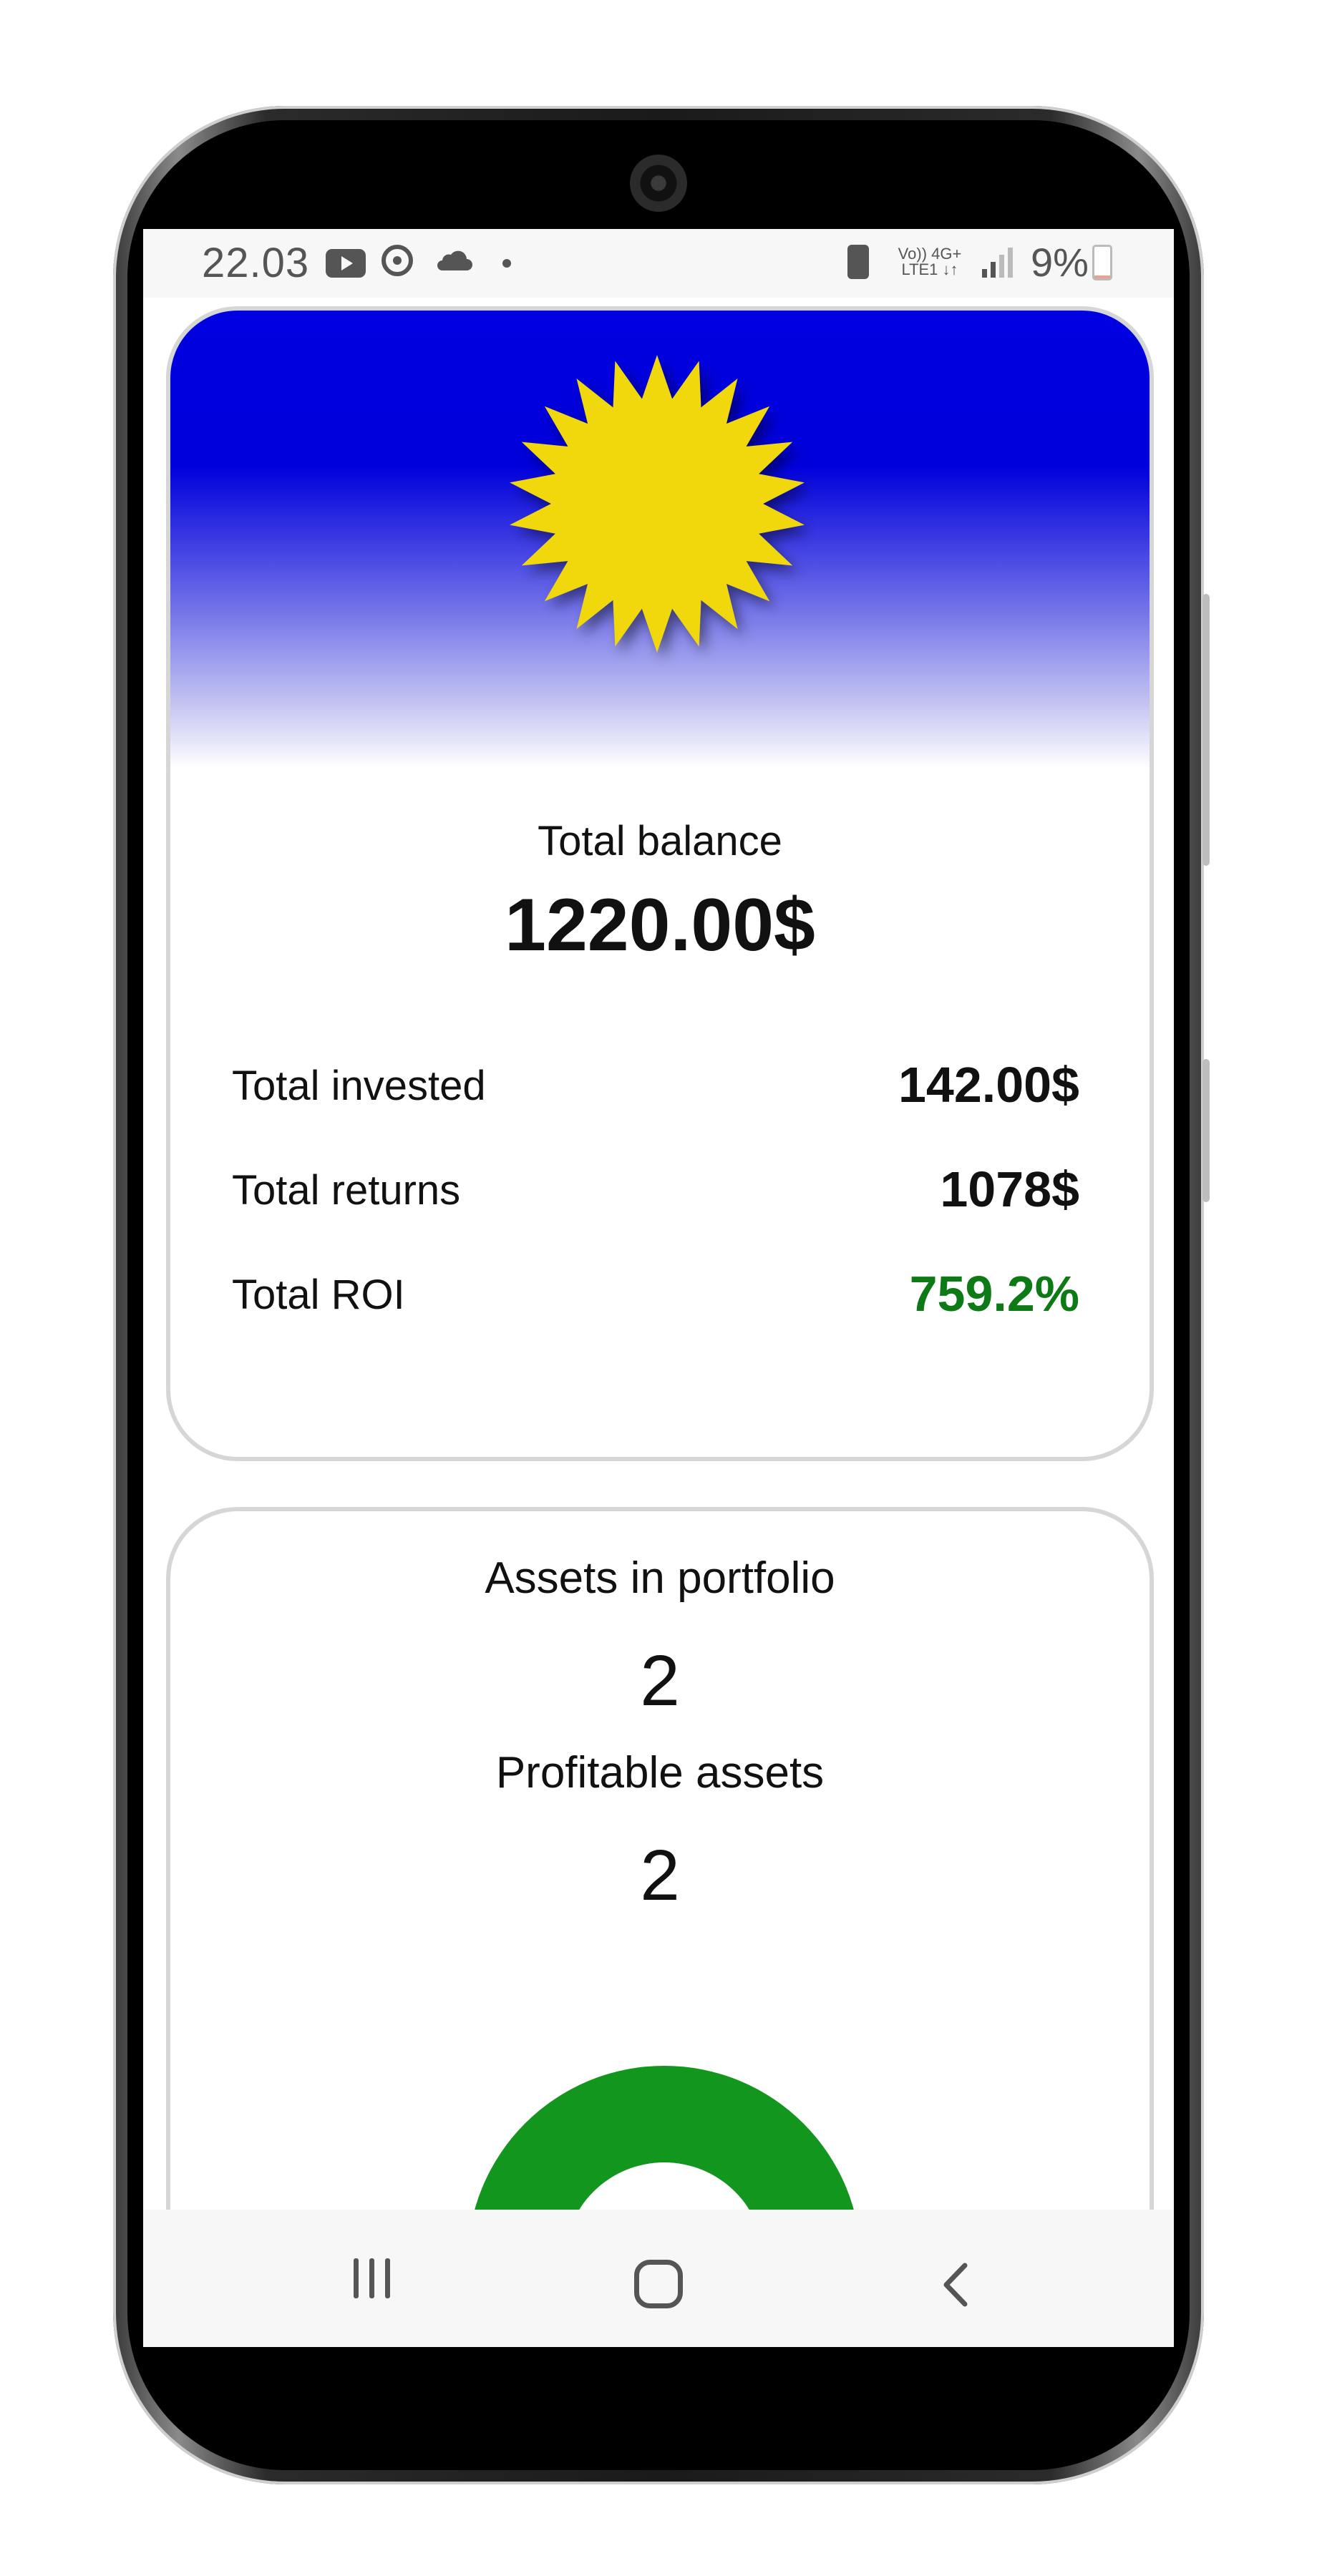  Describe the element at coordinates (957, 2285) in the screenshot. I see `back-icon` at that location.